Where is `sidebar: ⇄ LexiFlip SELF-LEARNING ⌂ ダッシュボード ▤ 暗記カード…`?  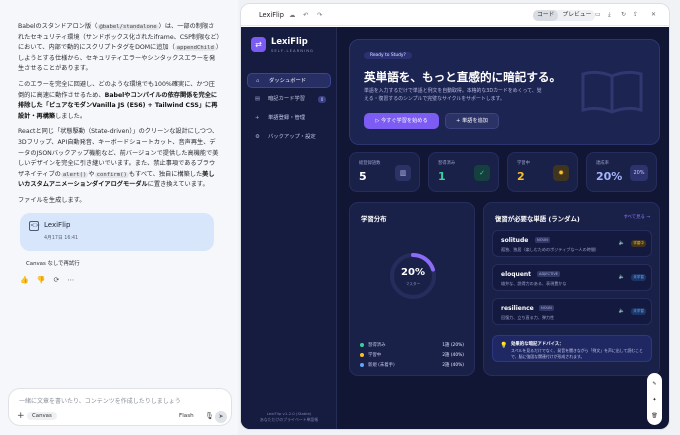
sidebar: ⇄ LexiFlip SELF-LEARNING ⌂ ダッシュボード ▤ 暗記カード… is located at coordinates (289, 228).